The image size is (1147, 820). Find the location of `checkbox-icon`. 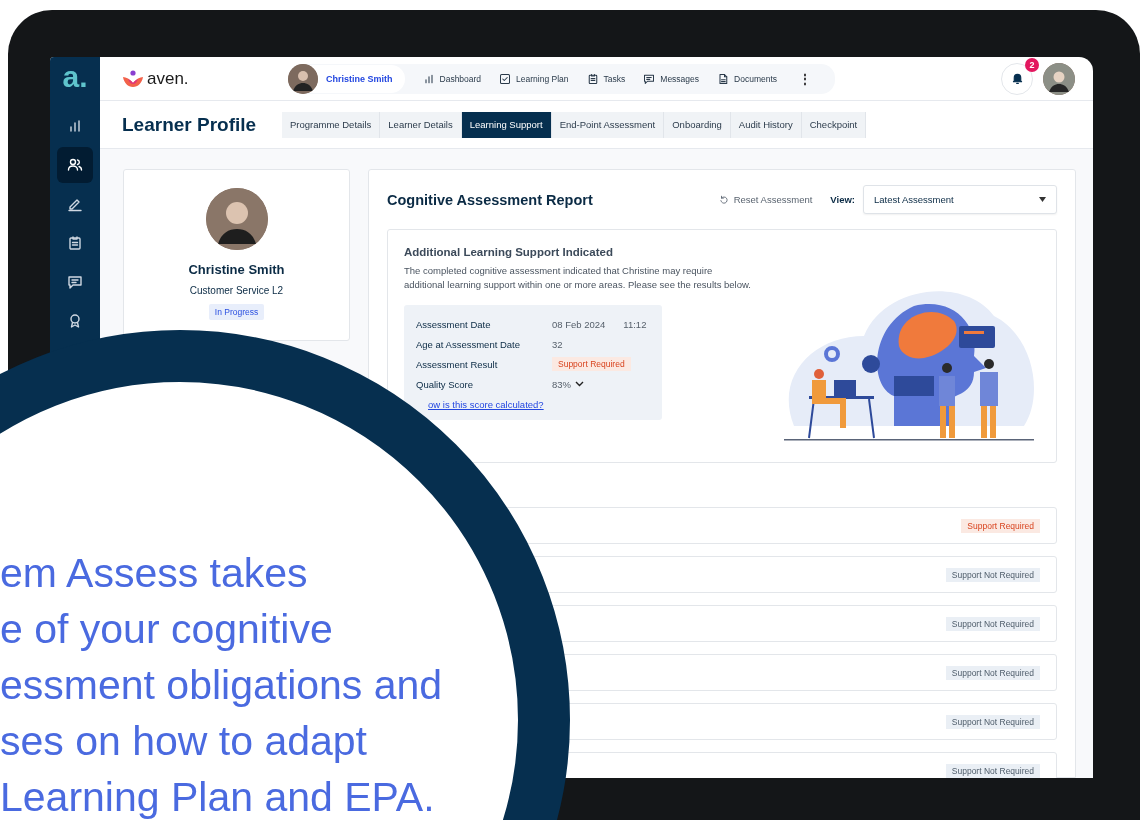

checkbox-icon is located at coordinates (505, 78).